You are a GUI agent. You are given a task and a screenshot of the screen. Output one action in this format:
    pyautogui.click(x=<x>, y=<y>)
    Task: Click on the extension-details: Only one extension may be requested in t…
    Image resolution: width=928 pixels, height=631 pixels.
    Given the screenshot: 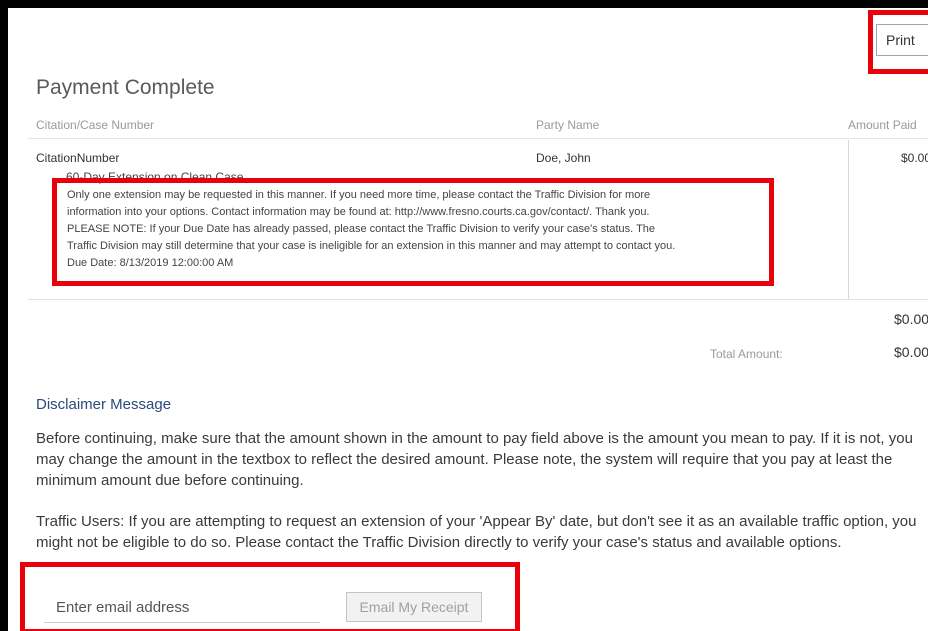 What is the action you would take?
    pyautogui.click(x=417, y=229)
    